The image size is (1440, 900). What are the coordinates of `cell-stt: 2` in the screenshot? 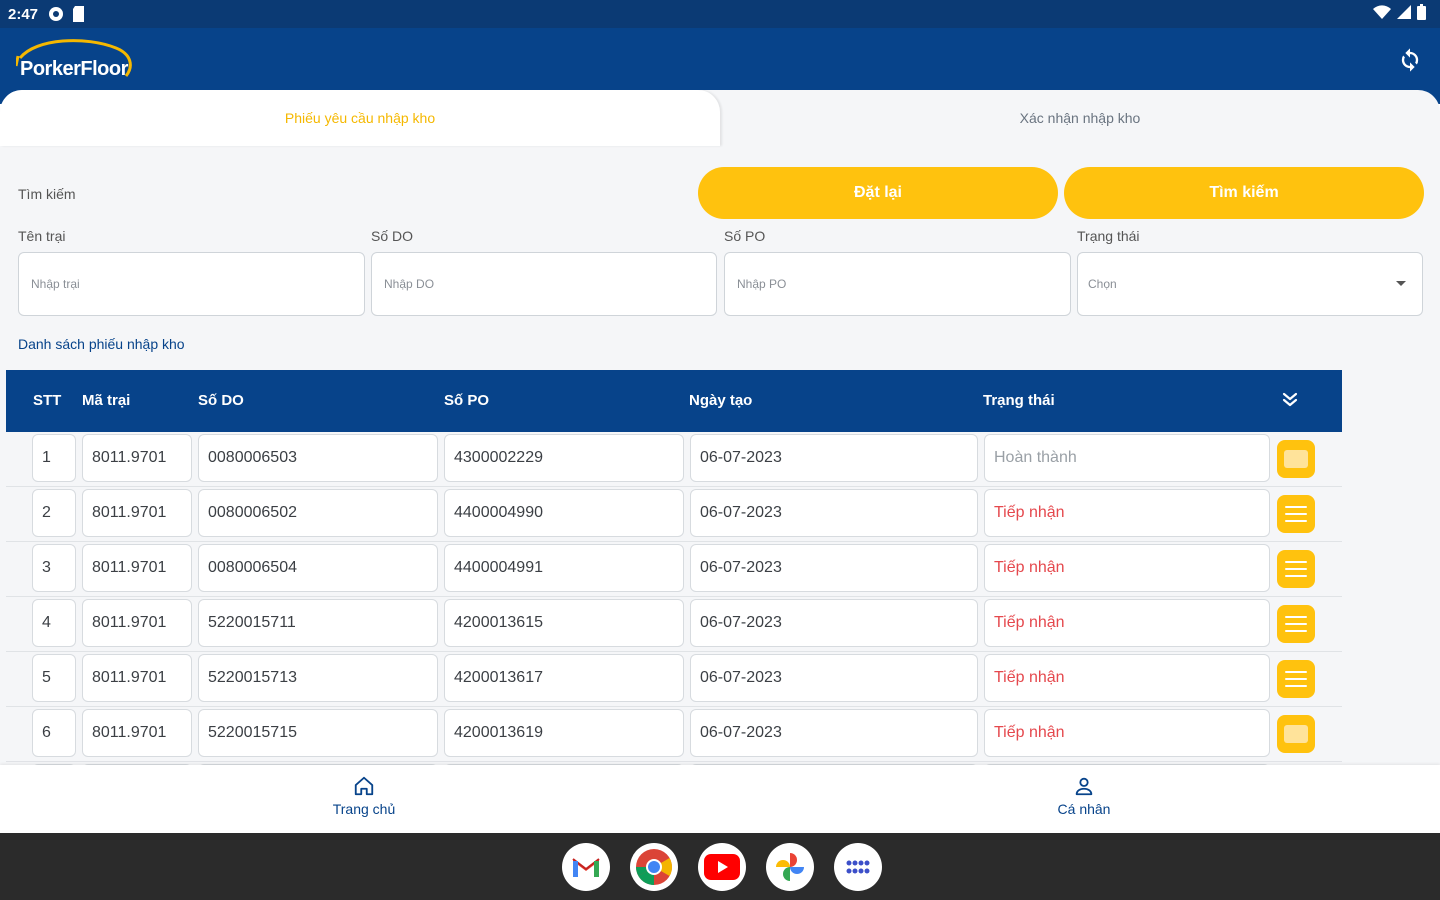 It's located at (54, 513).